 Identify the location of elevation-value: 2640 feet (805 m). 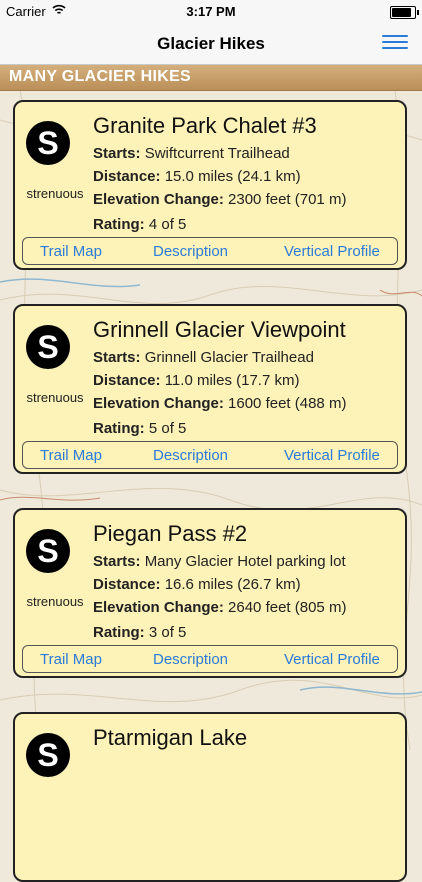
(287, 607).